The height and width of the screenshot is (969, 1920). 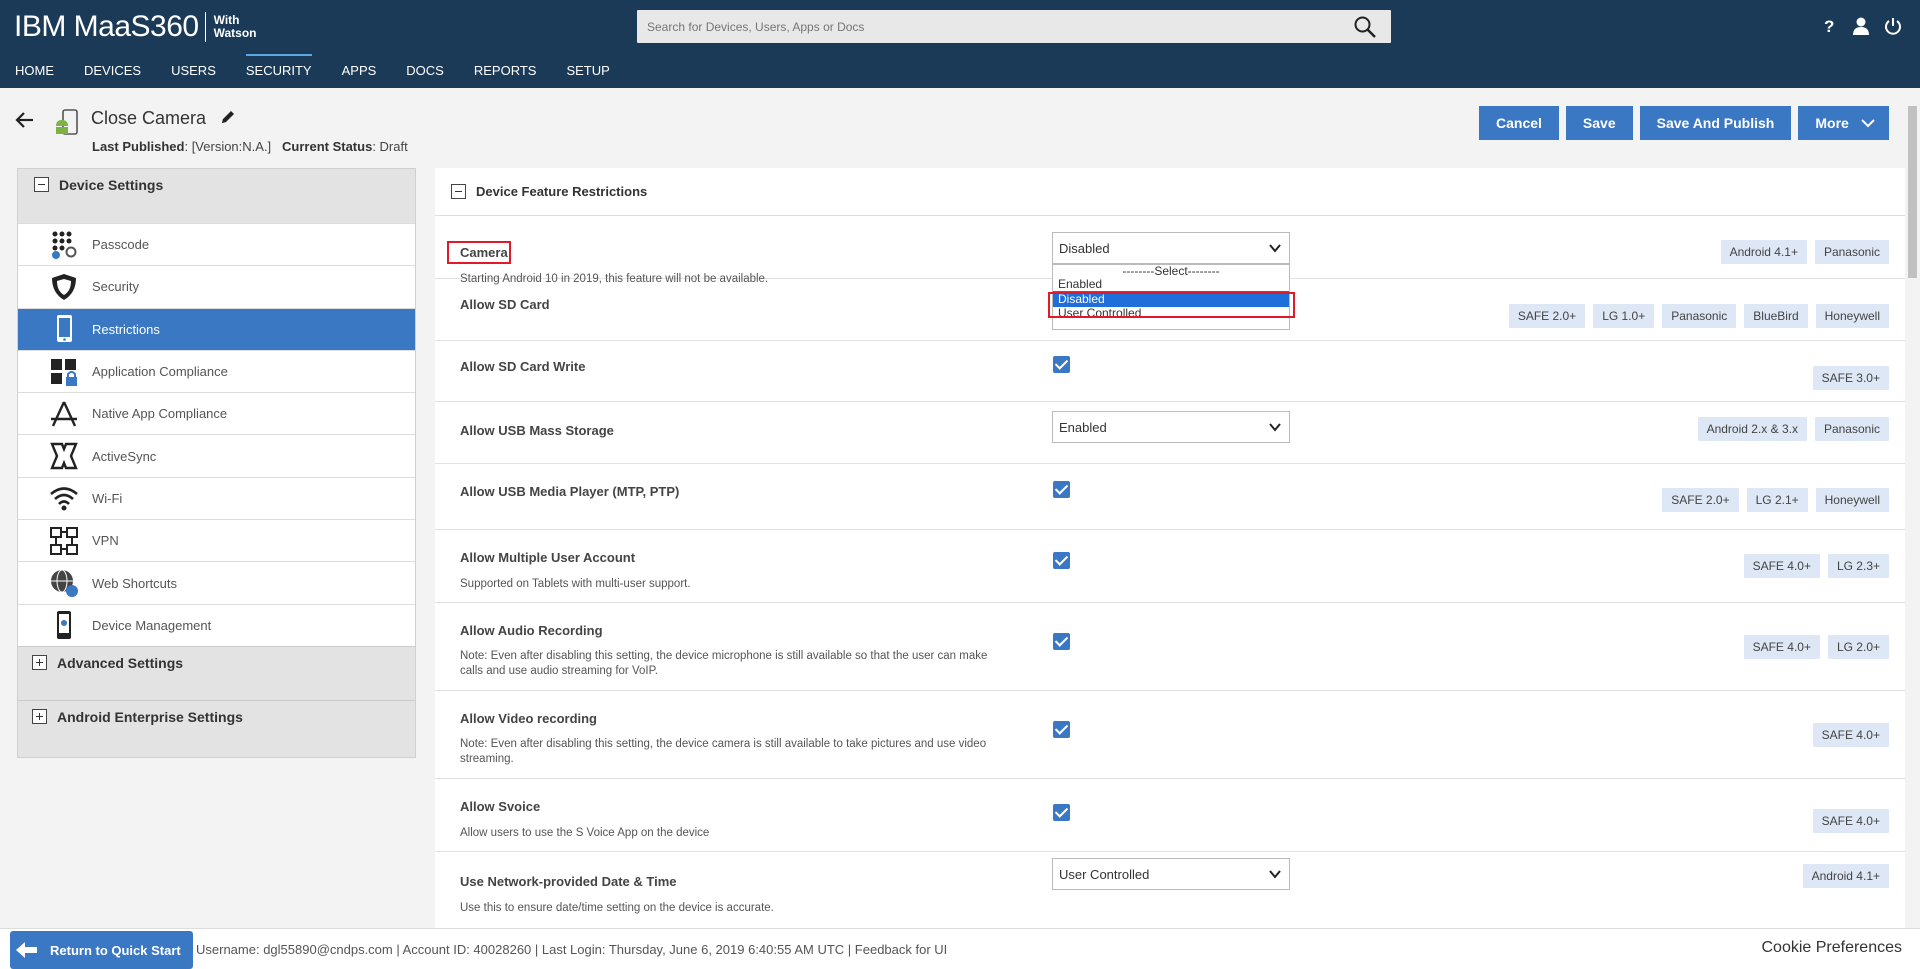 I want to click on sidebar-item-label: Device Management, so click(x=152, y=625).